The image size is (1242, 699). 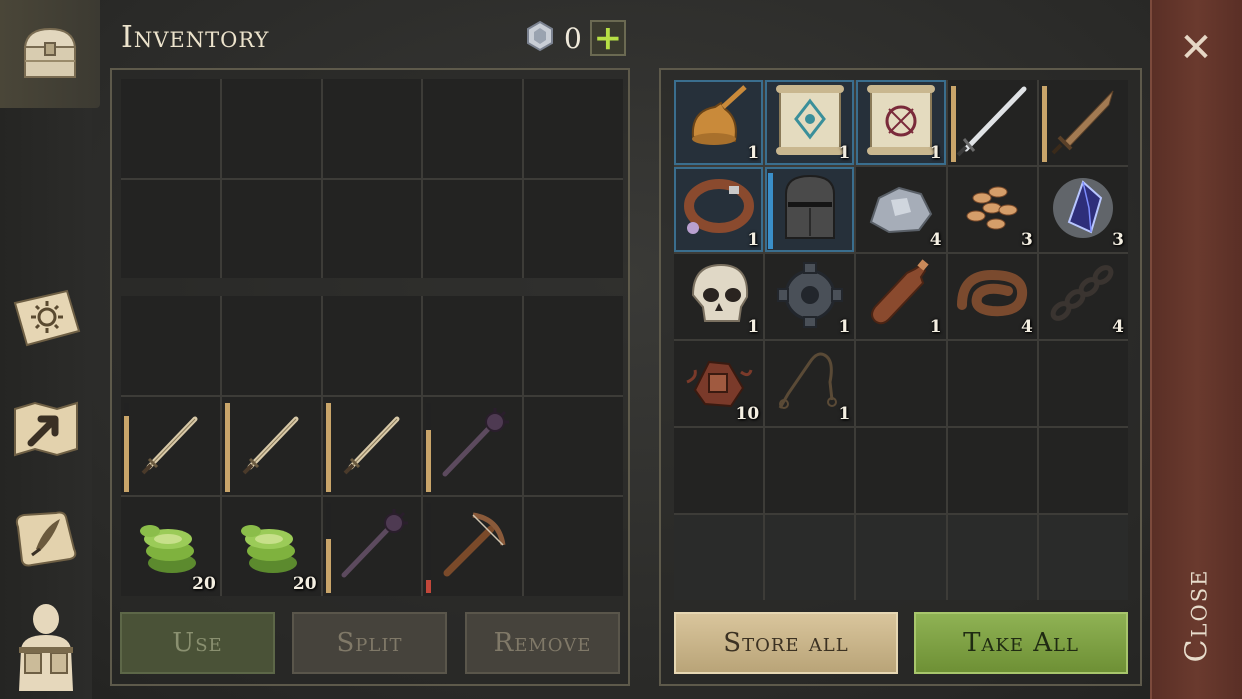 I want to click on currency-count: 0, so click(x=573, y=38).